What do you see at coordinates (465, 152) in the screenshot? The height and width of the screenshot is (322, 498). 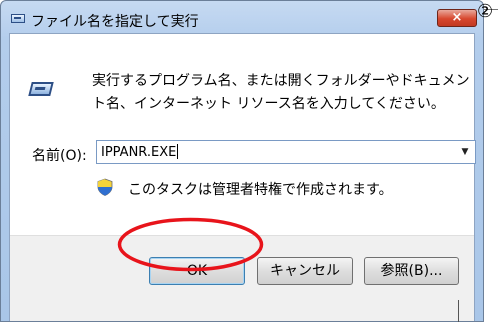 I see `chevron-down-icon: ▼` at bounding box center [465, 152].